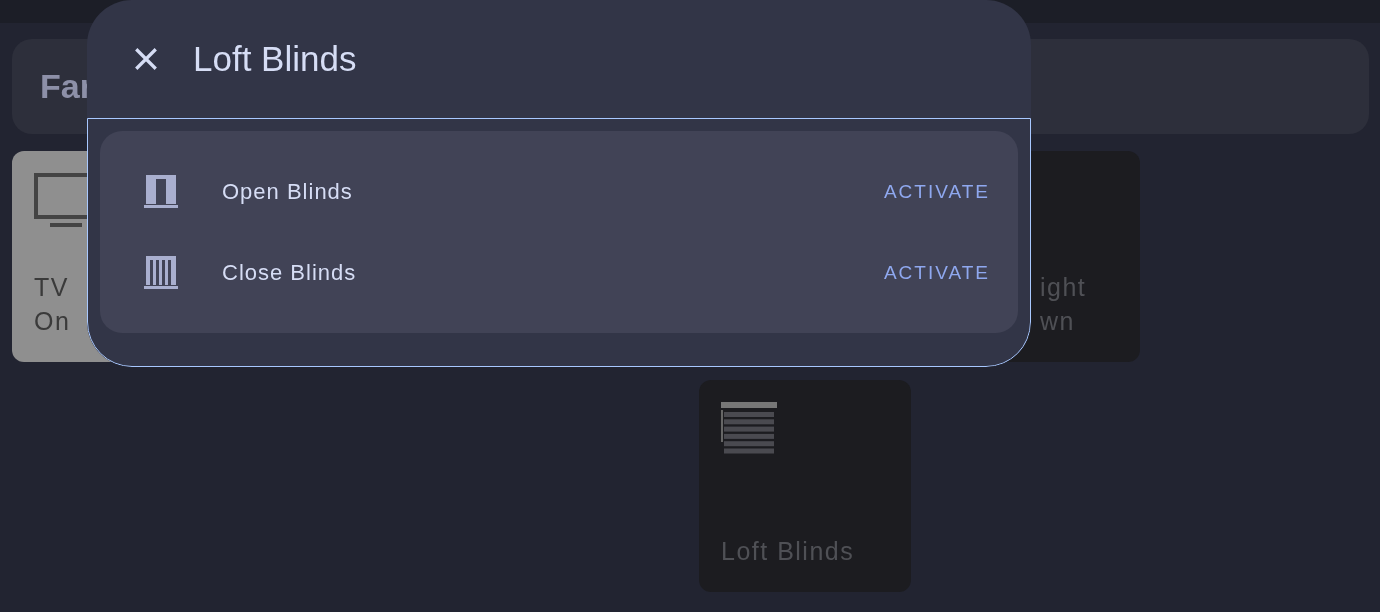 The width and height of the screenshot is (1380, 612). What do you see at coordinates (161, 191) in the screenshot?
I see `open-blinds-icon` at bounding box center [161, 191].